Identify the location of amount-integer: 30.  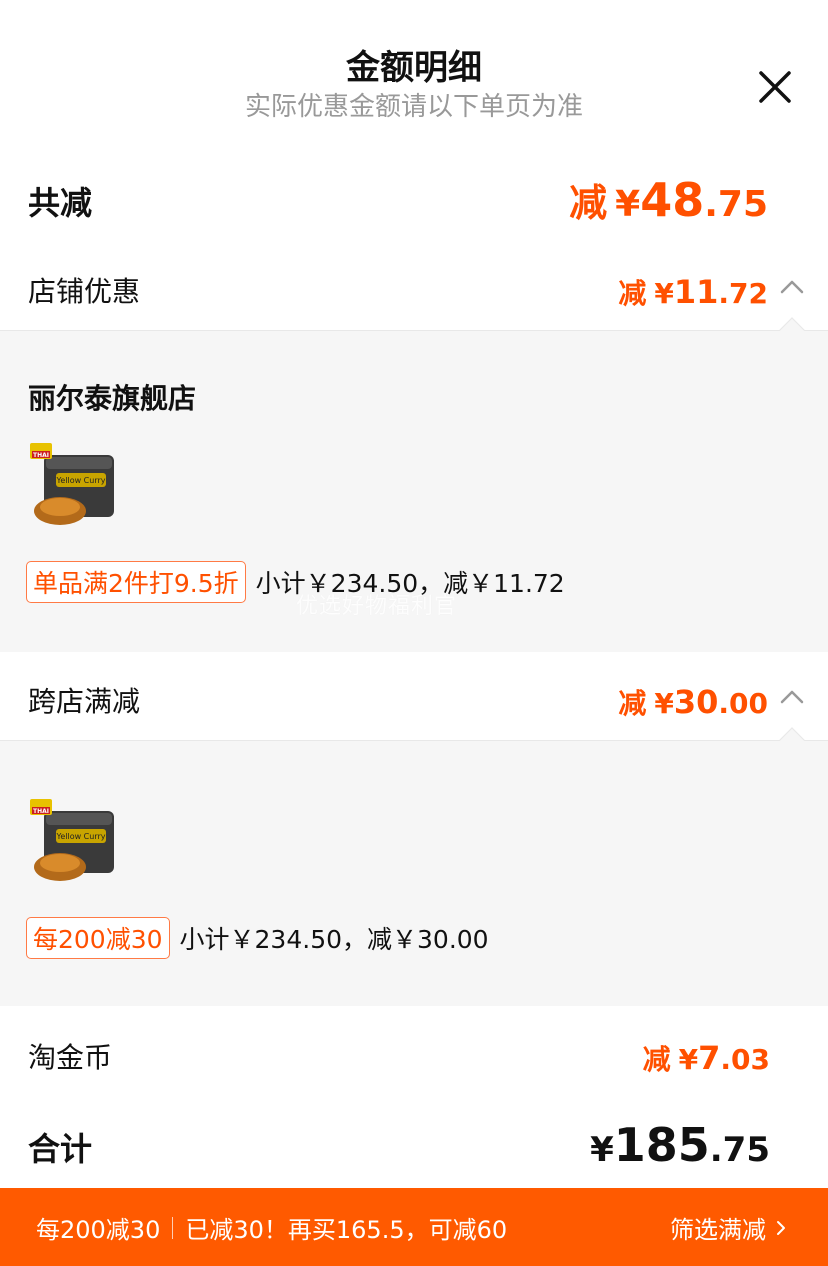
(696, 702).